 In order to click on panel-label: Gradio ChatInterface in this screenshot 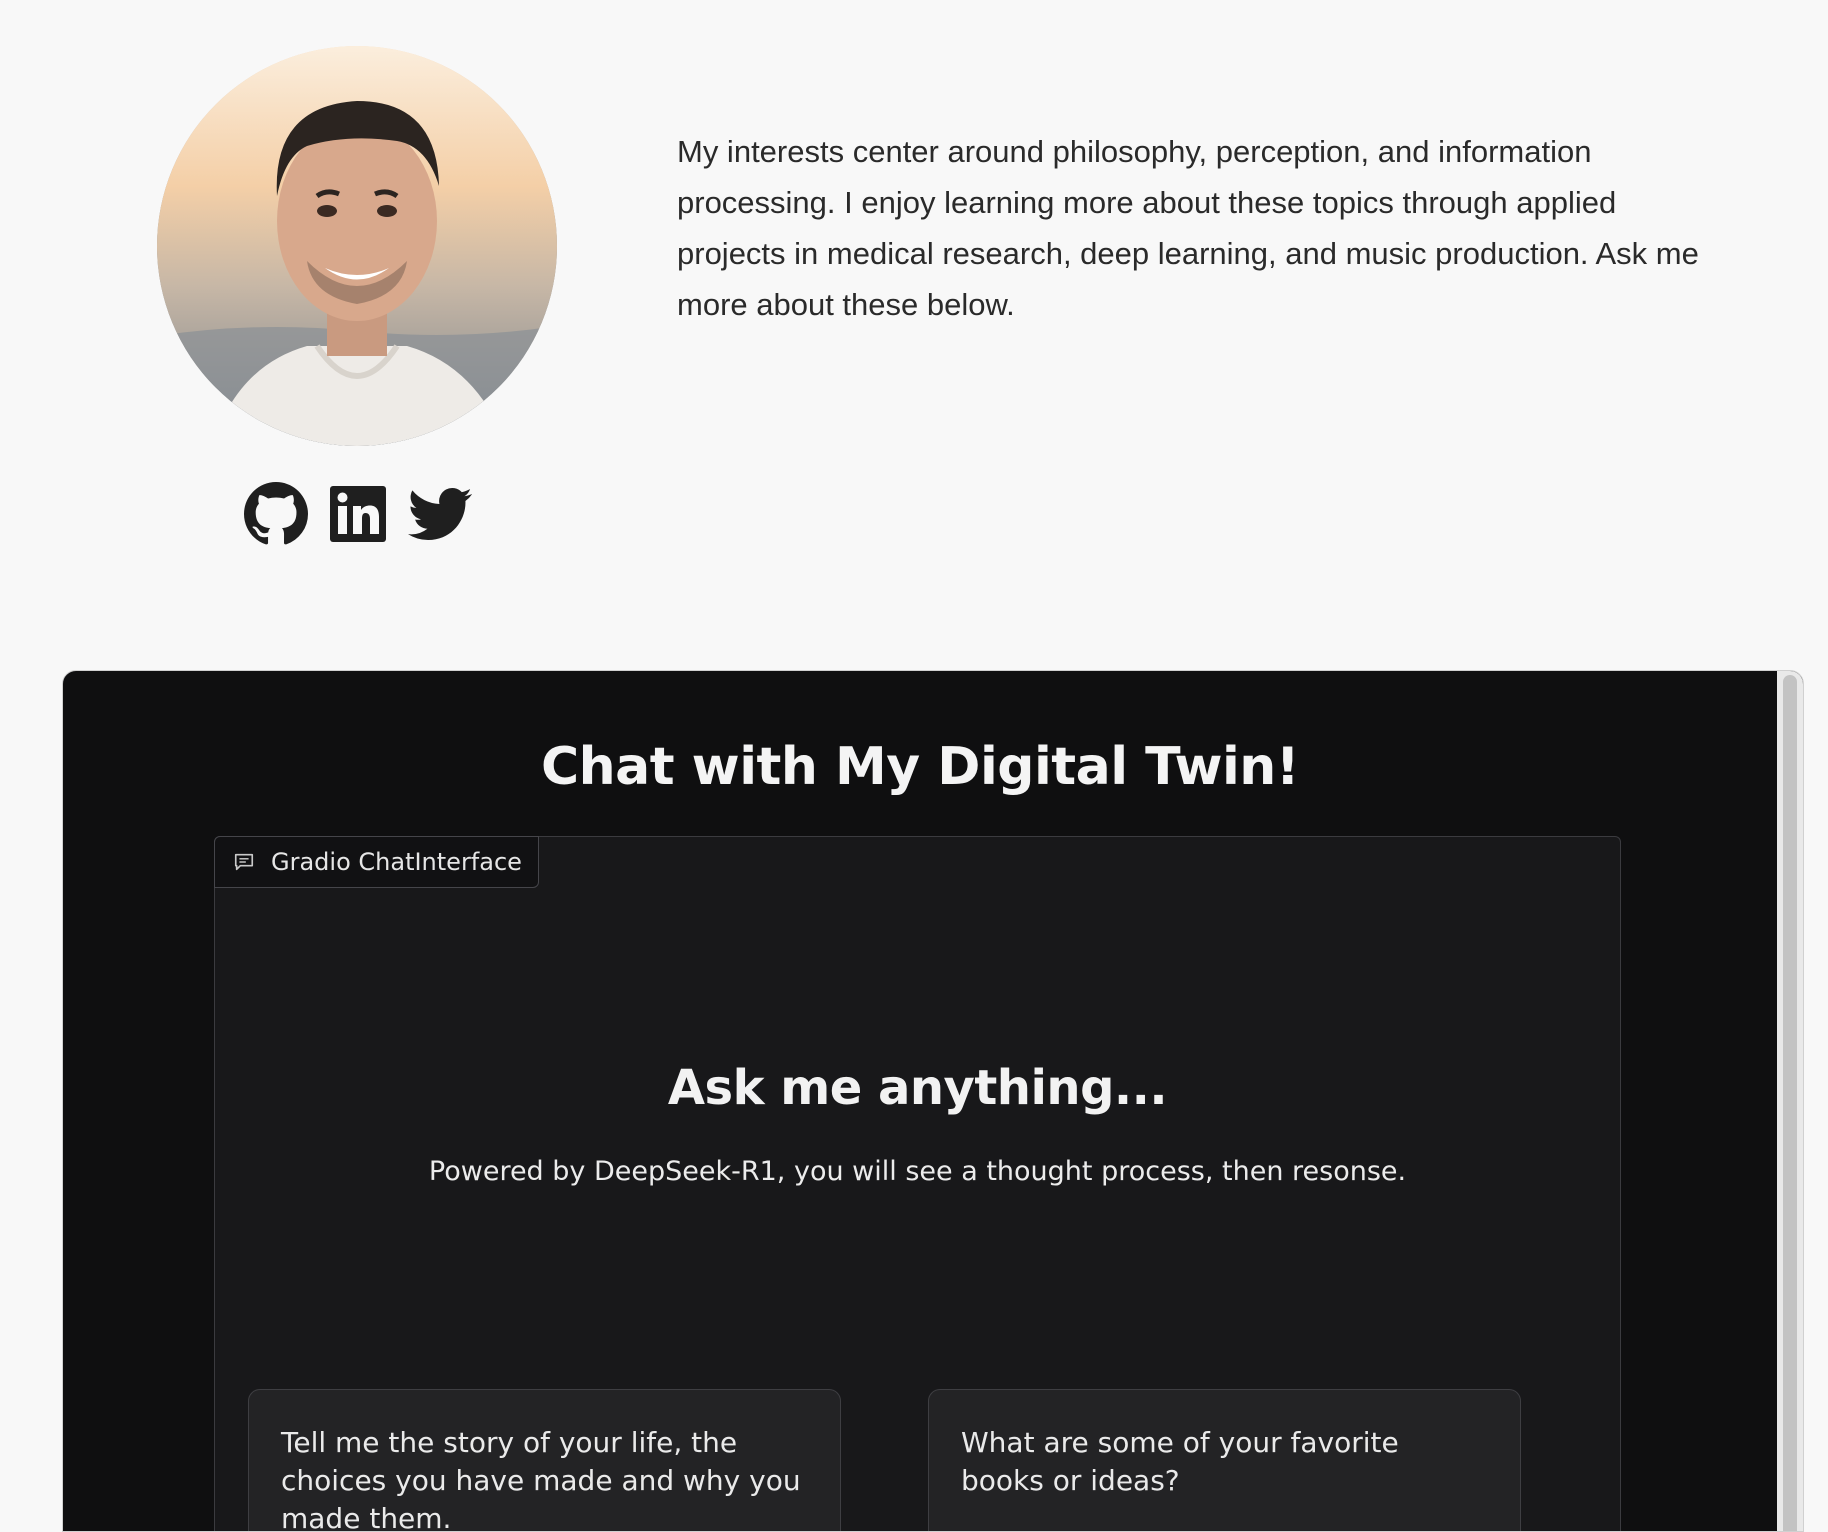, I will do `click(376, 862)`.